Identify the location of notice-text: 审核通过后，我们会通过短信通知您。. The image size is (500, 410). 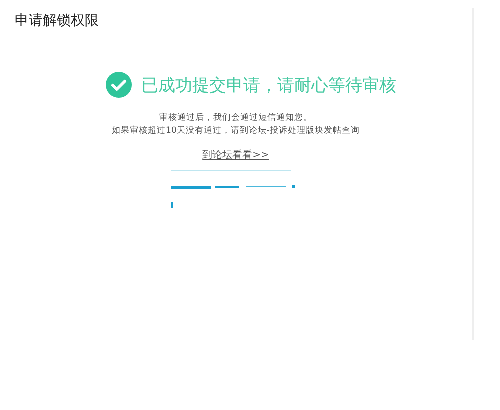
(236, 118).